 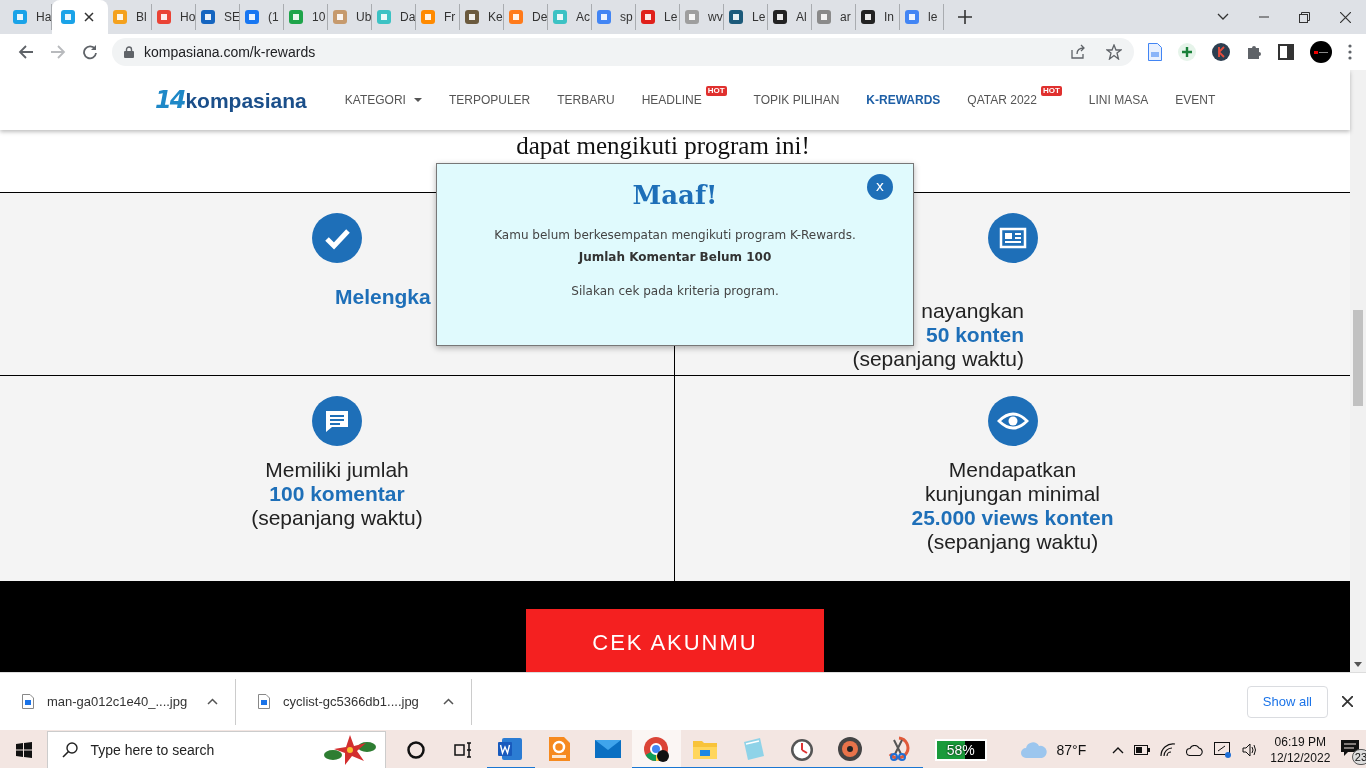 I want to click on new-tab-icon, so click(x=965, y=17).